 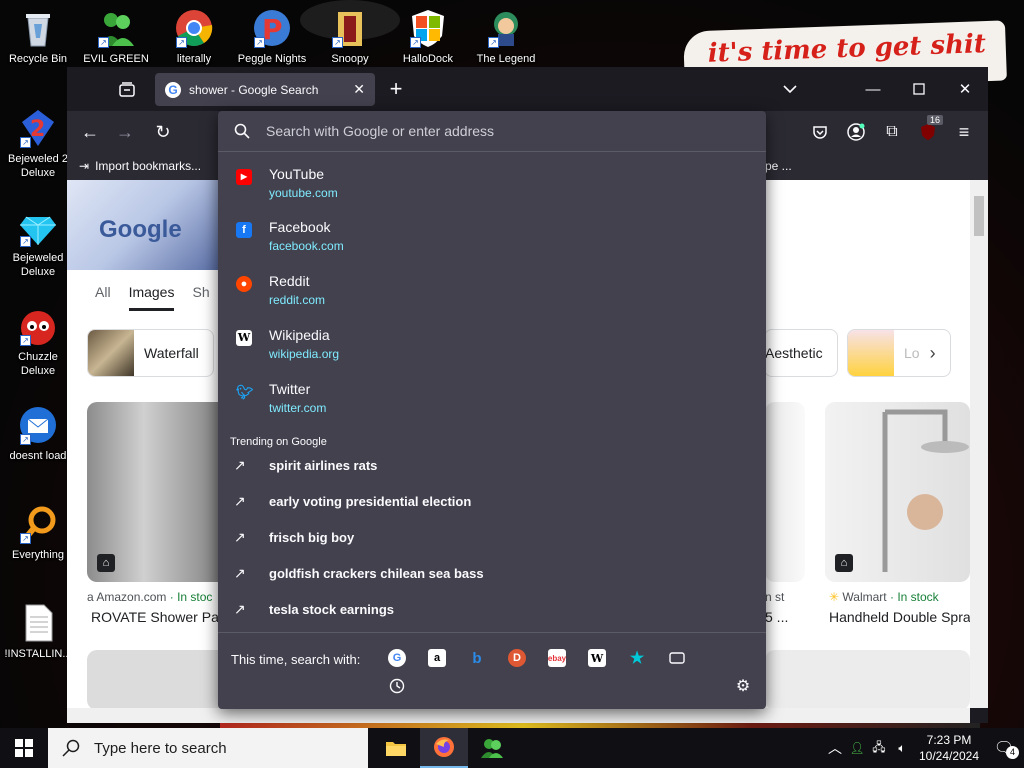 What do you see at coordinates (979, 216) in the screenshot?
I see `scrollbar-thumb` at bounding box center [979, 216].